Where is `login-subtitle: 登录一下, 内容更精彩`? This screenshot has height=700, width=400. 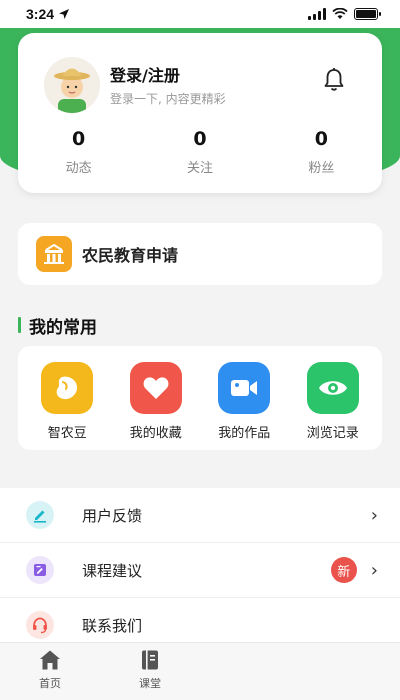
login-subtitle: 登录一下, 内容更精彩 is located at coordinates (168, 99).